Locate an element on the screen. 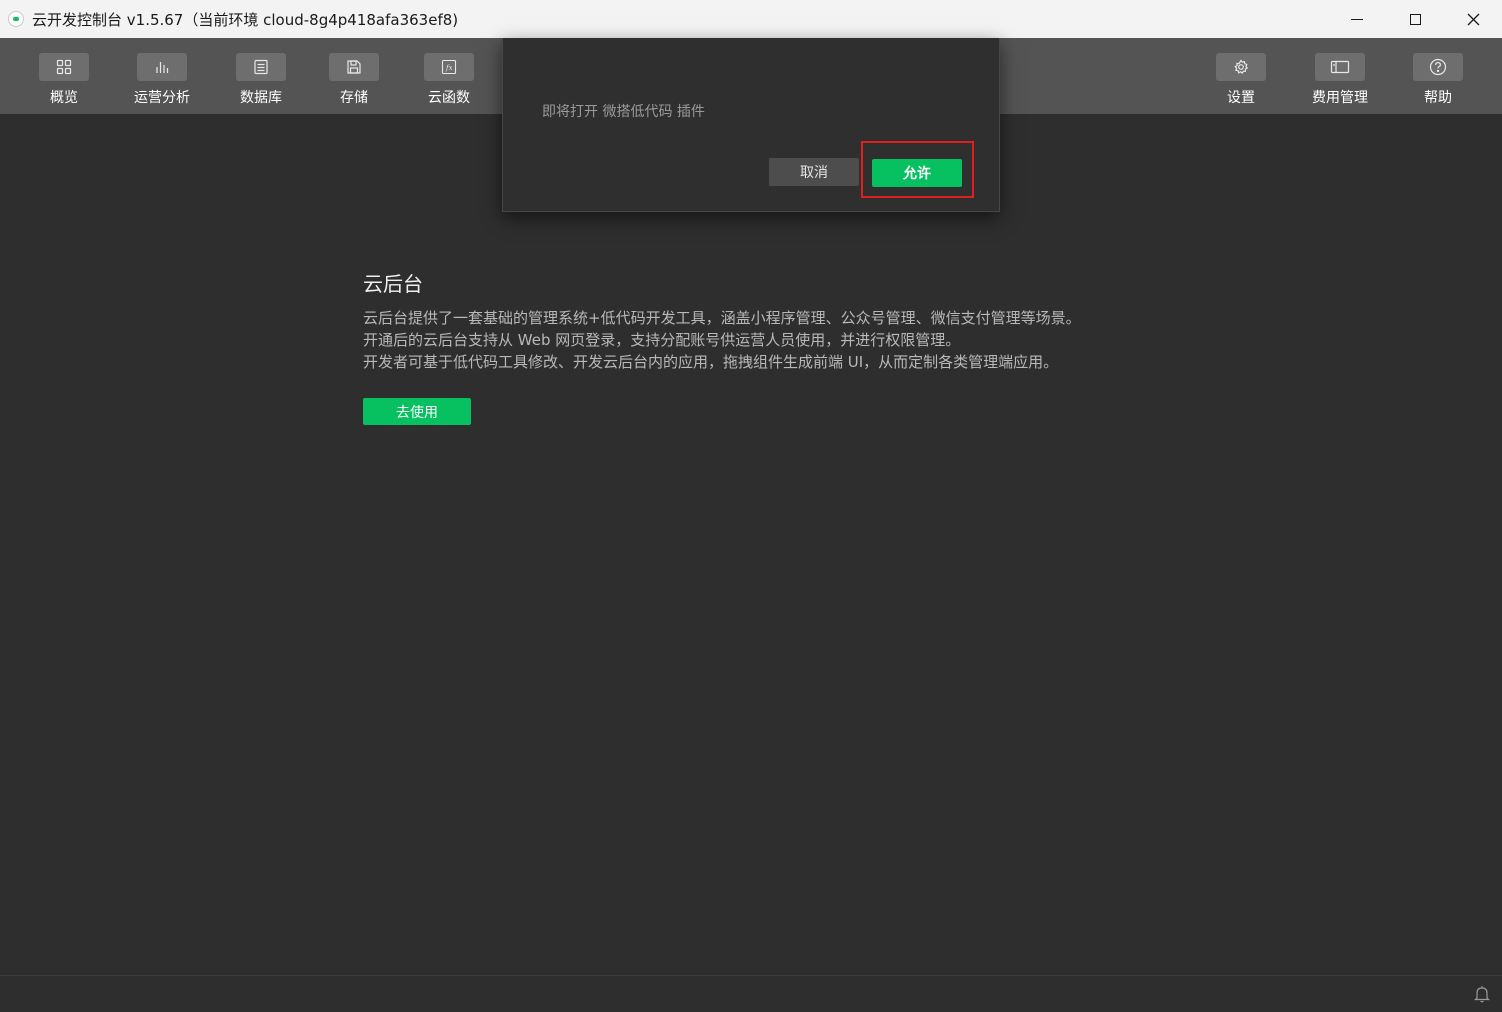 Image resolution: width=1502 pixels, height=1012 pixels. gear-icon is located at coordinates (1241, 67).